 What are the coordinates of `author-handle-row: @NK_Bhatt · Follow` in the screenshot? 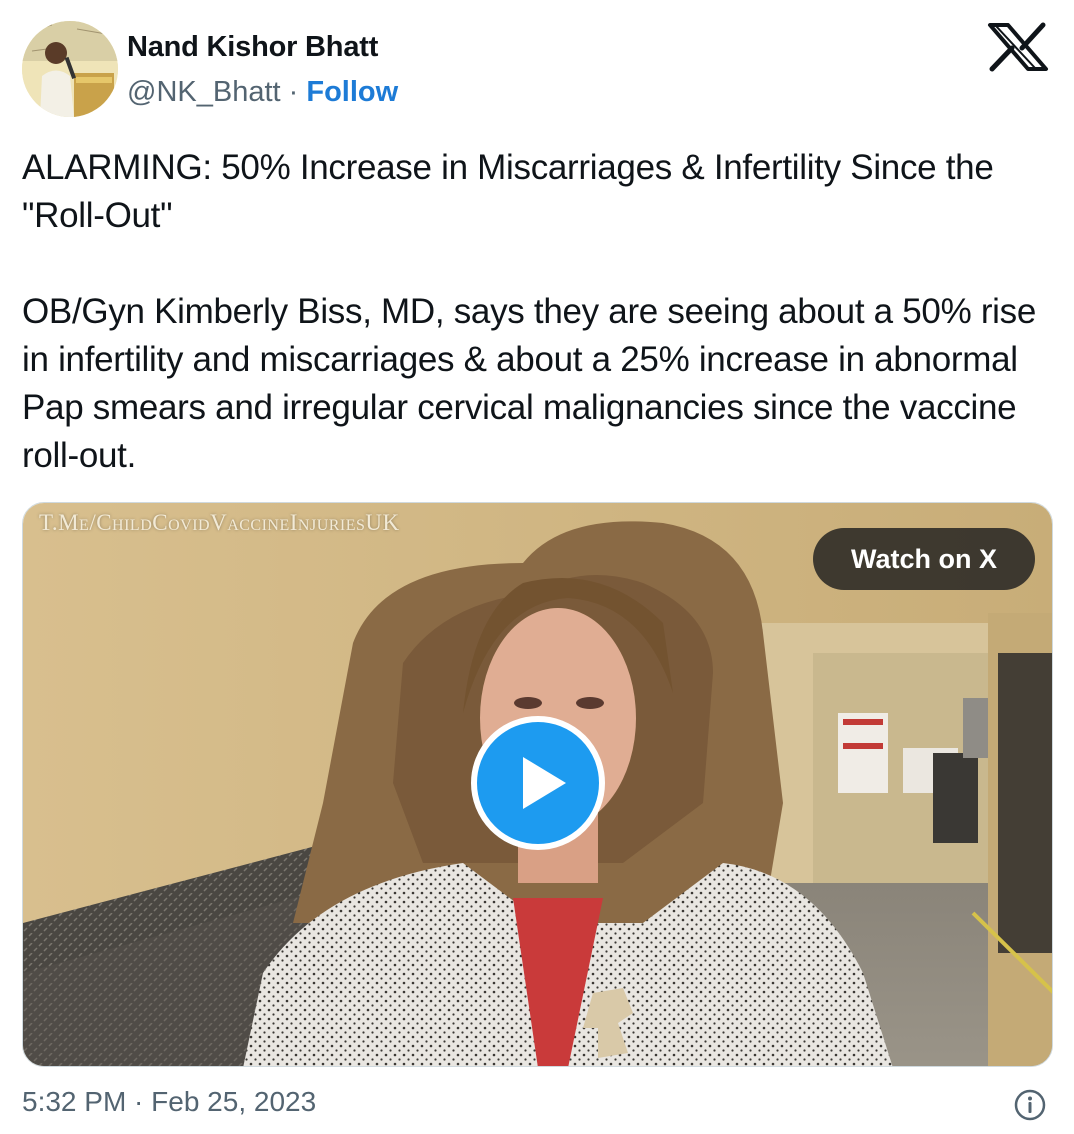 It's located at (262, 92).